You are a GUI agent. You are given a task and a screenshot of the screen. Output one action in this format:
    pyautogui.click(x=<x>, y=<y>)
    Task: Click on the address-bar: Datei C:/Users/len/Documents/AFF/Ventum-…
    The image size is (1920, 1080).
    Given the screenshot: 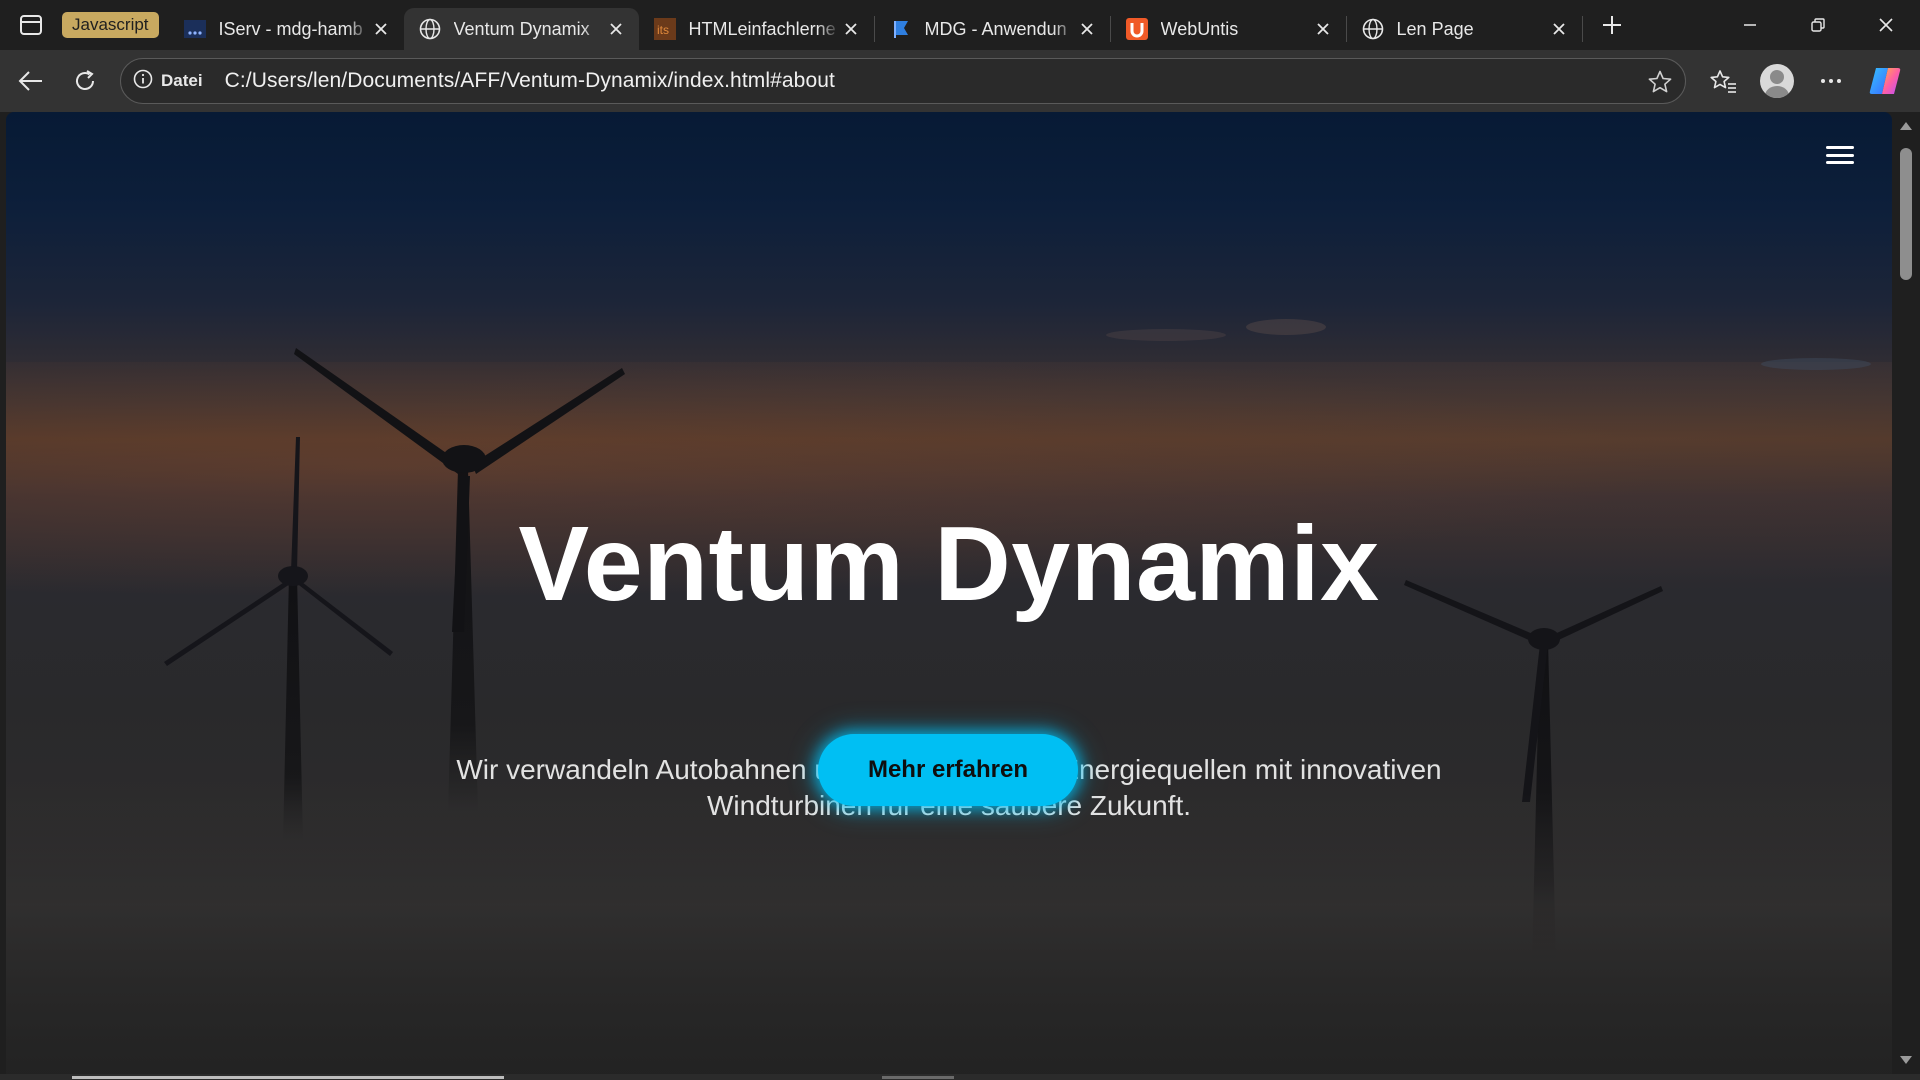 What is the action you would take?
    pyautogui.click(x=903, y=81)
    